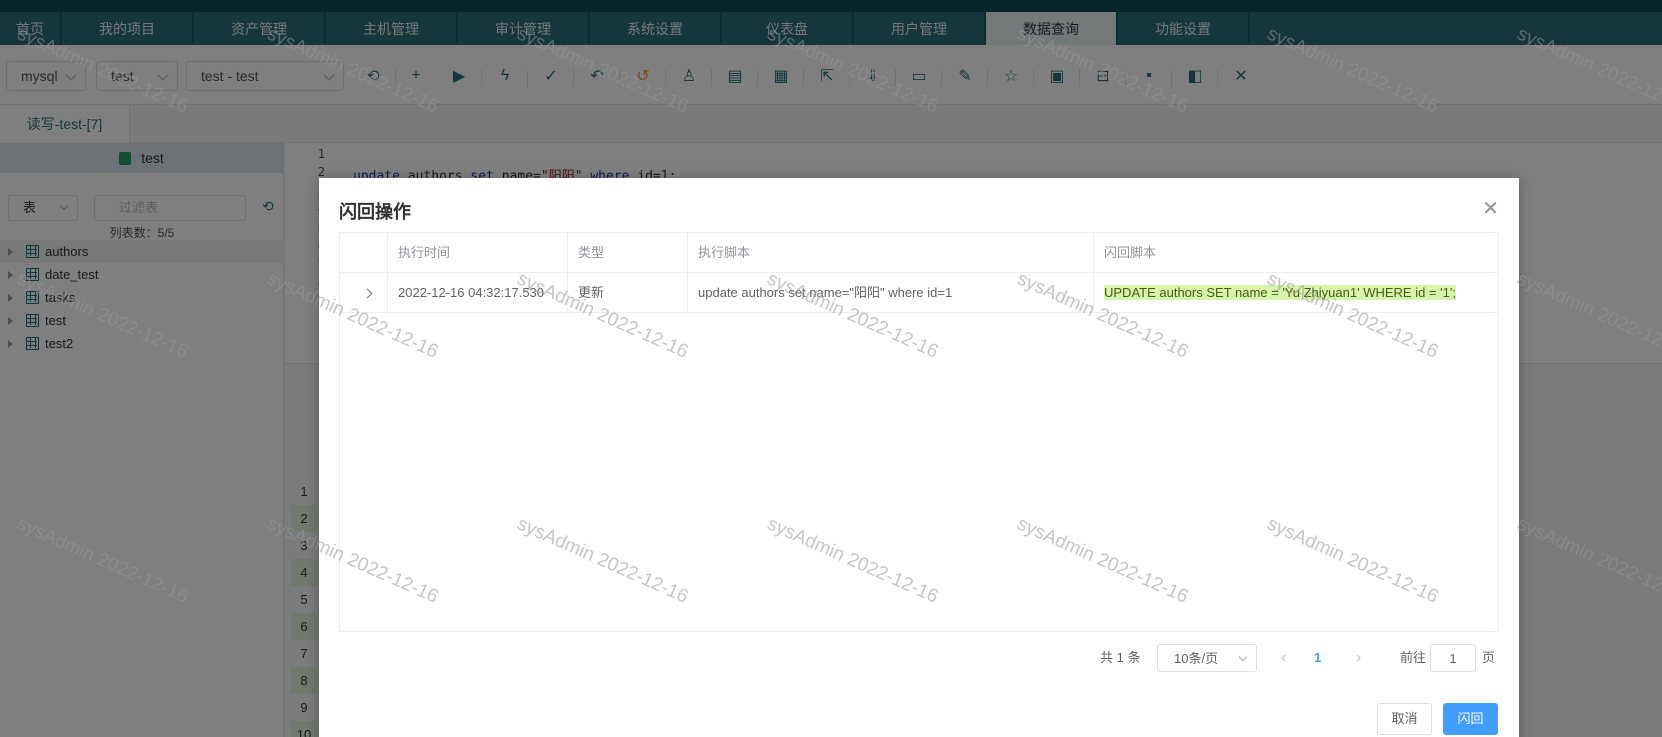 This screenshot has height=737, width=1662. Describe the element at coordinates (1243, 657) in the screenshot. I see `chevron-down-icon` at that location.